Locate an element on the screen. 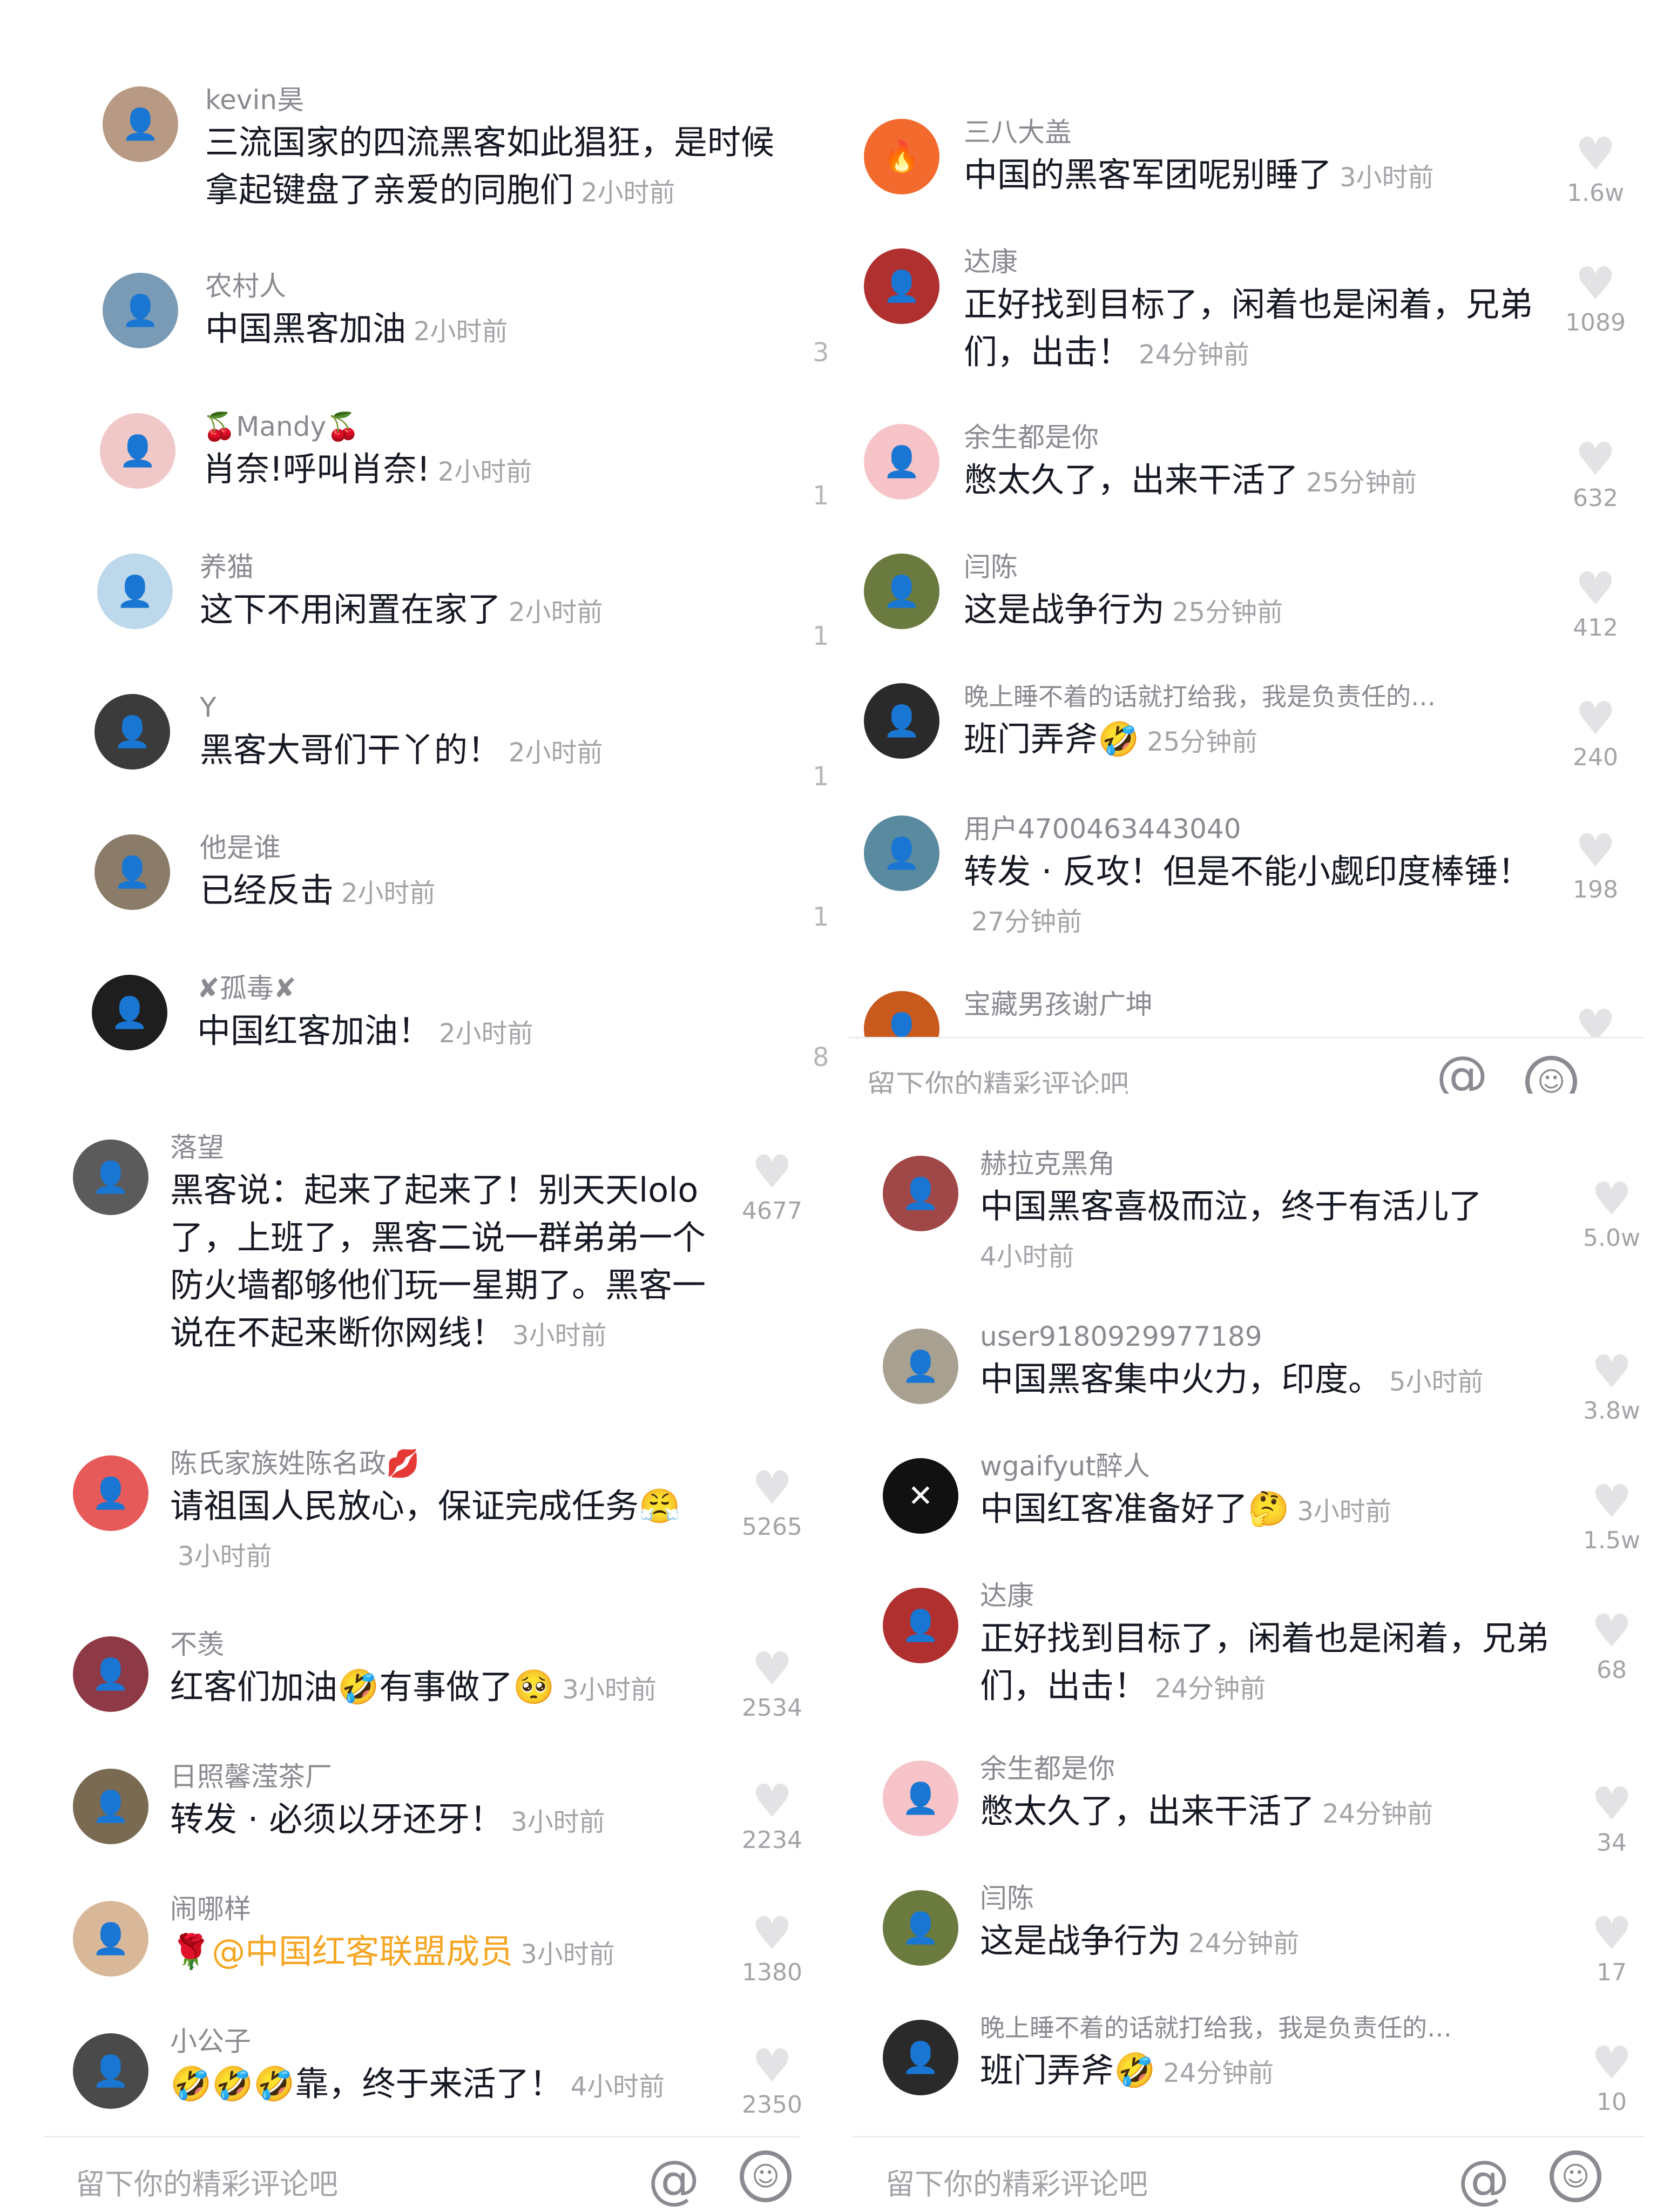 The height and width of the screenshot is (2212, 1677). comment-text: 🌹@中国红客联盟成员 3小时前 is located at coordinates (442, 1953).